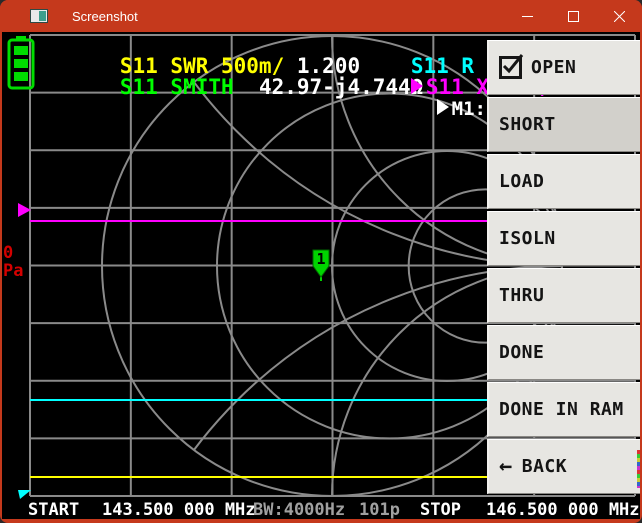  I want to click on menu-item-label: ISOLN, so click(527, 238).